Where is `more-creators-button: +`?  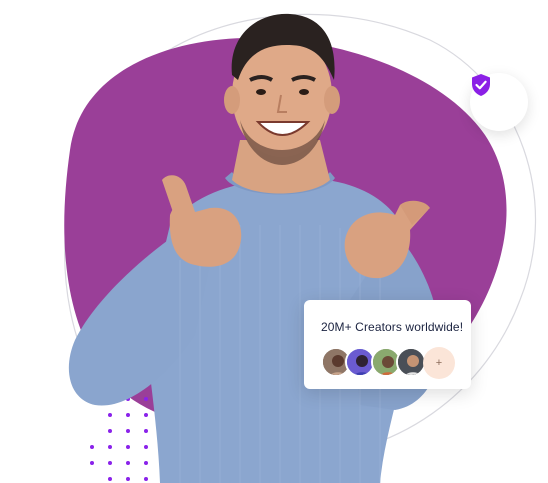
more-creators-button: + is located at coordinates (439, 363).